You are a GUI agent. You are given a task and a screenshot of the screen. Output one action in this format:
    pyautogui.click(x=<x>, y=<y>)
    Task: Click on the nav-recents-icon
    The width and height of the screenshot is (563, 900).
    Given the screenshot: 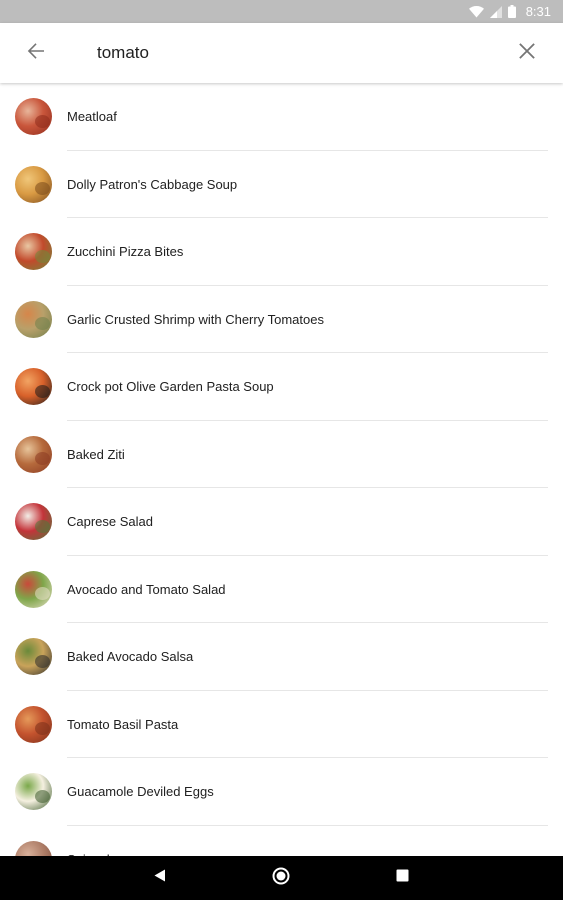 What is the action you would take?
    pyautogui.click(x=402, y=878)
    